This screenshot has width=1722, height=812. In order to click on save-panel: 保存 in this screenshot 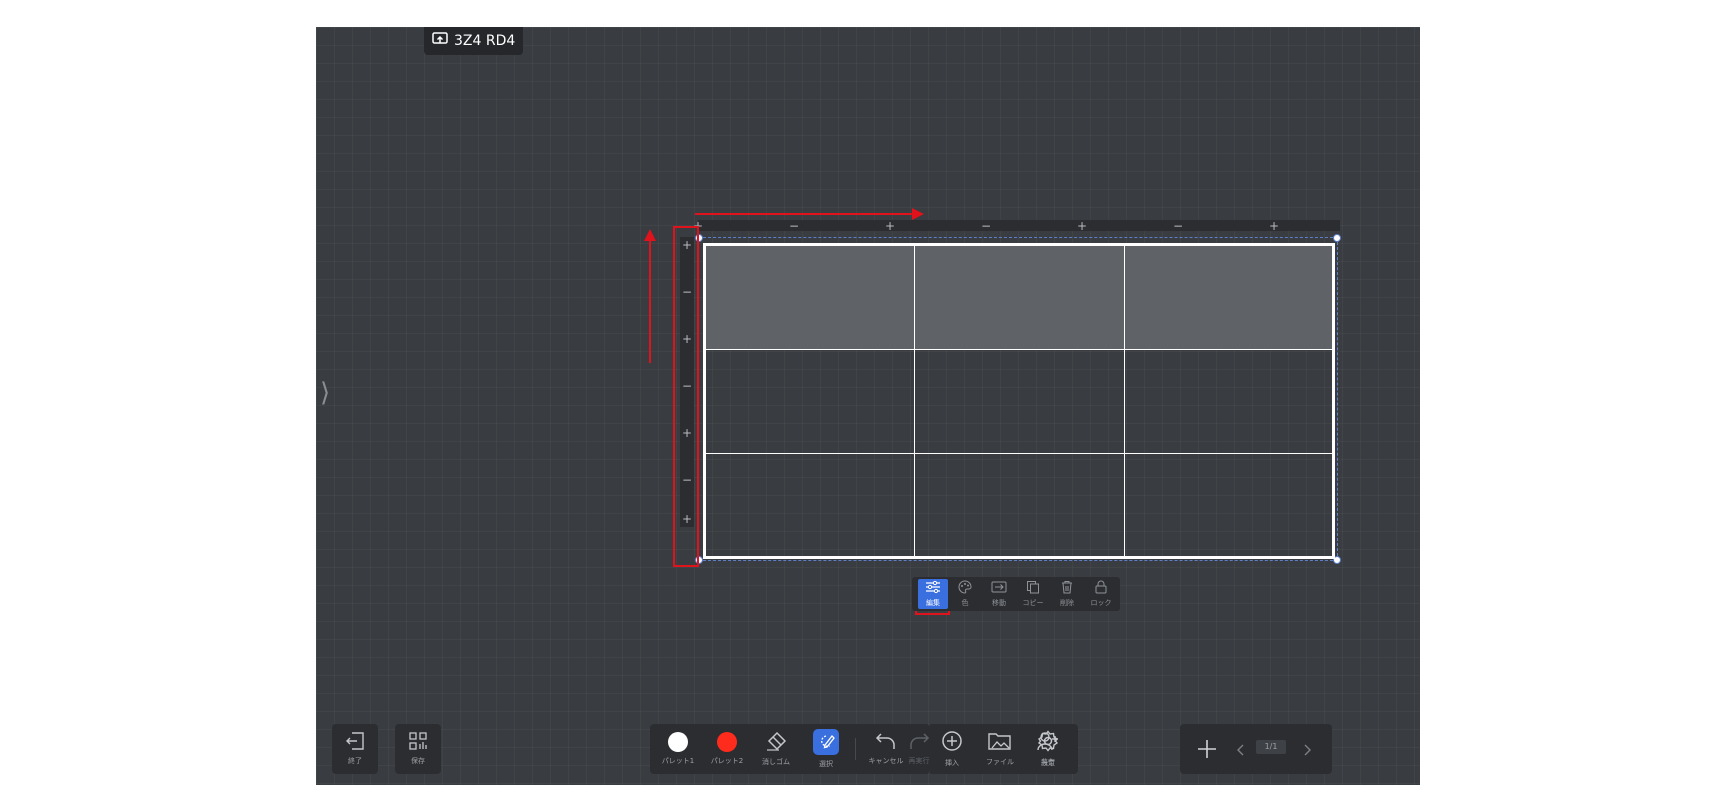, I will do `click(418, 749)`.